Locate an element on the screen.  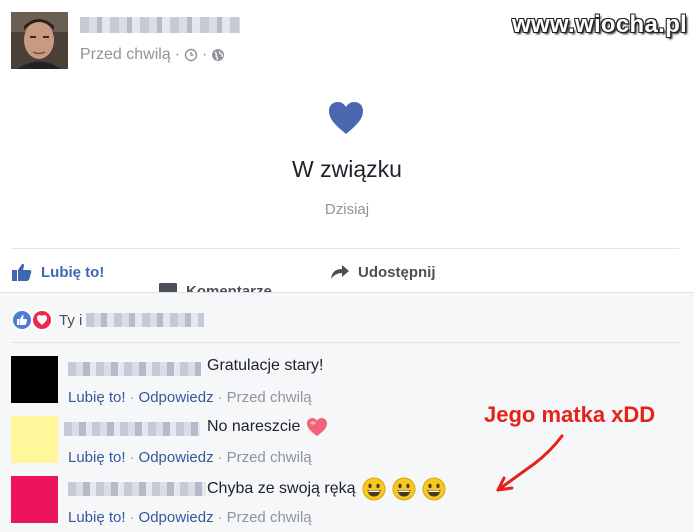
comment-text: No nareszcie is located at coordinates (254, 426).